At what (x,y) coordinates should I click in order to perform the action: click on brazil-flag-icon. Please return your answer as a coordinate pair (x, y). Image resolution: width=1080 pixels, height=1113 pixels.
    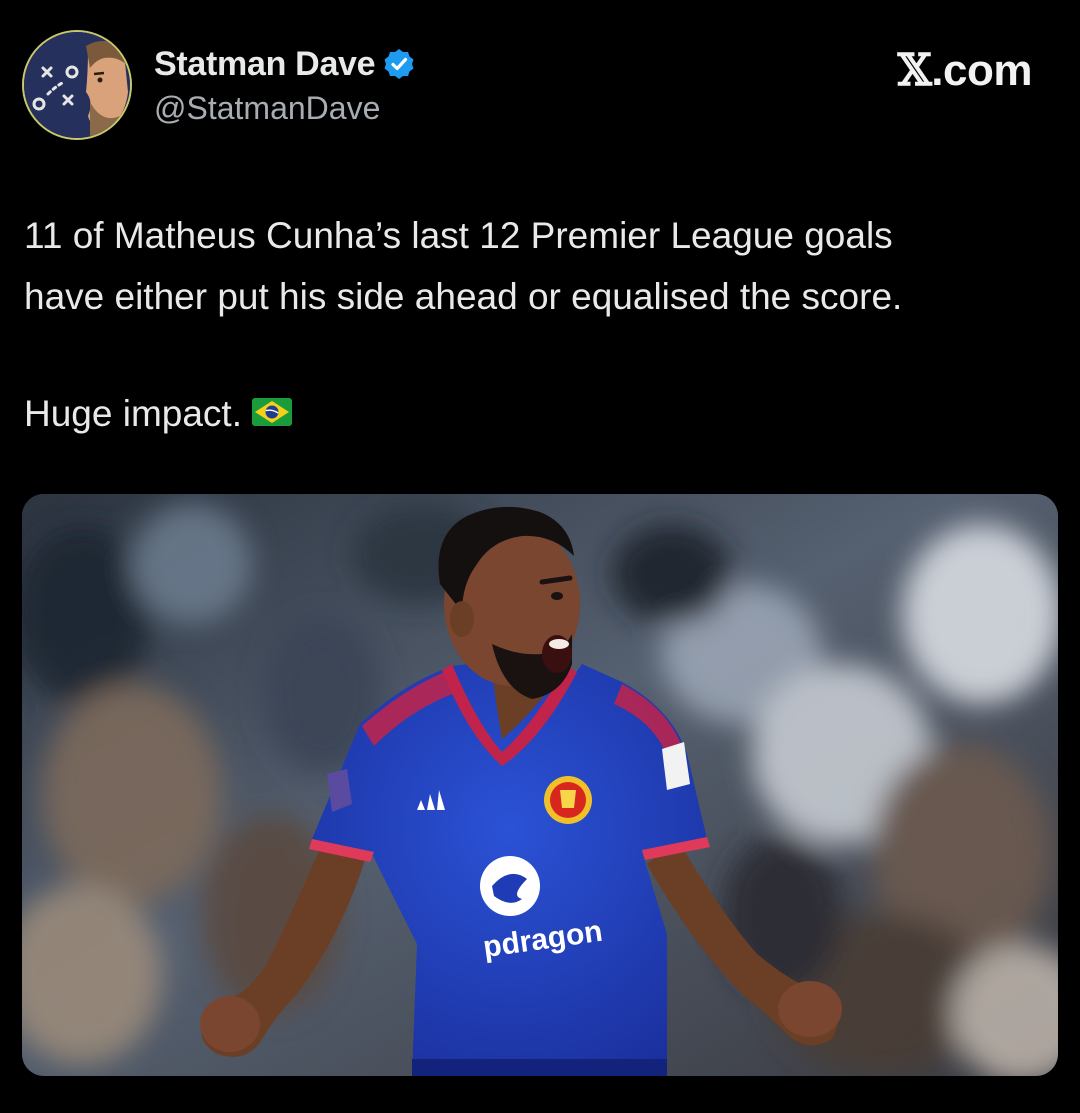
    Looking at the image, I should click on (272, 413).